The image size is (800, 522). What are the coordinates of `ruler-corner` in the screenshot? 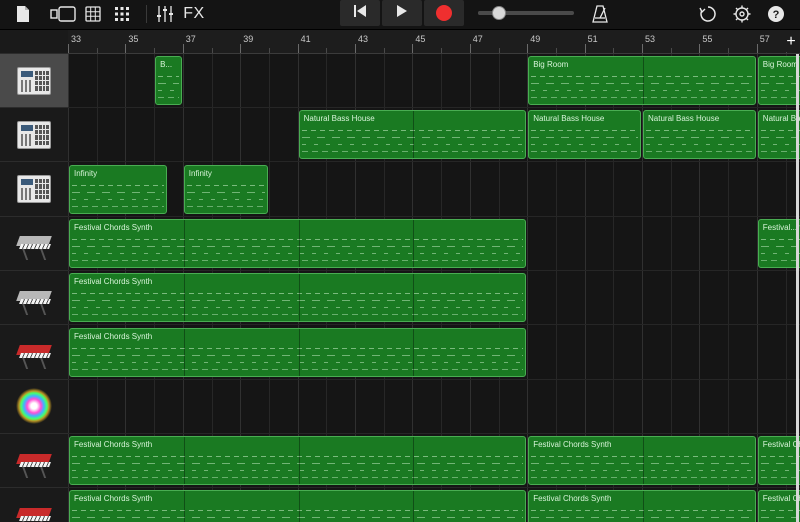 It's located at (34, 42).